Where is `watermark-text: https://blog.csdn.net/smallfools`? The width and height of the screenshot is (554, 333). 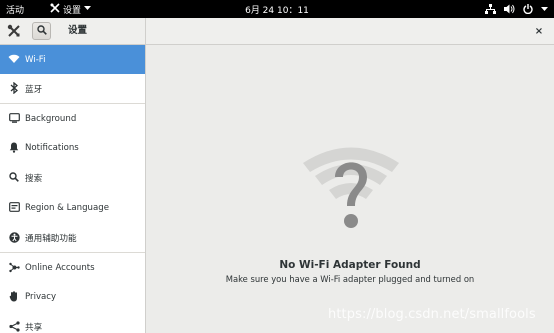
watermark-text: https://blog.csdn.net/smallfools is located at coordinates (432, 314).